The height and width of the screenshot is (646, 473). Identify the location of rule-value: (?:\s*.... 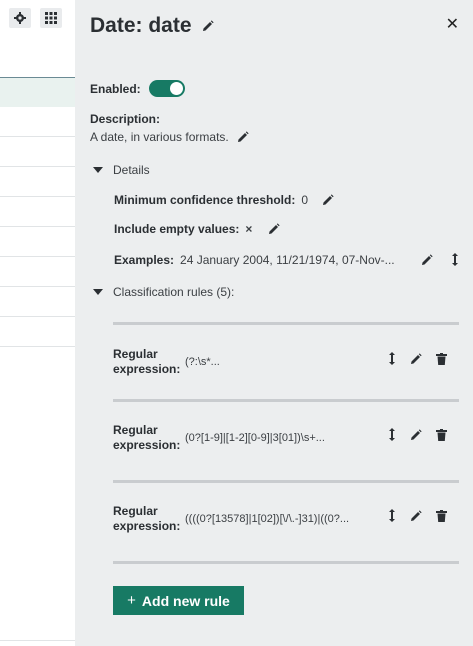
(202, 362).